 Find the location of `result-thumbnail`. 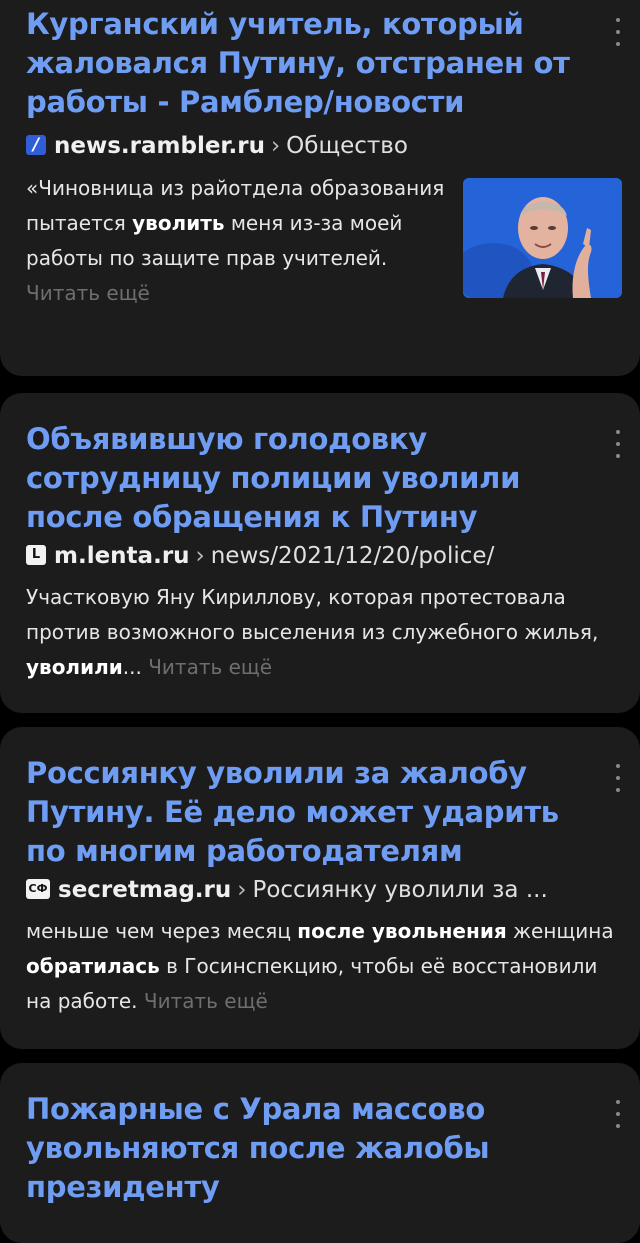

result-thumbnail is located at coordinates (542, 238).